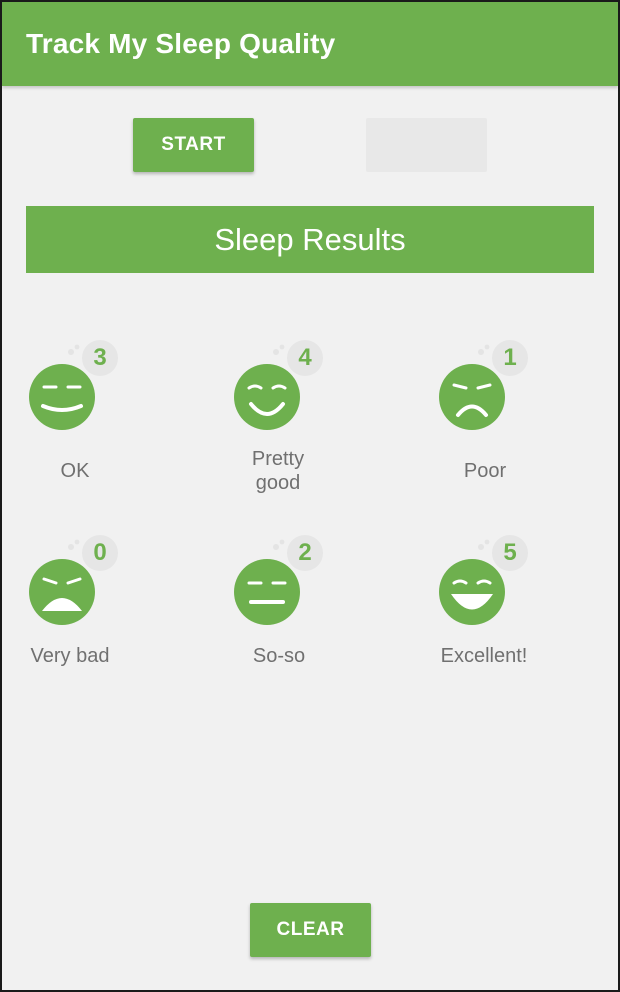  I want to click on clear-button: CLEAR, so click(310, 930).